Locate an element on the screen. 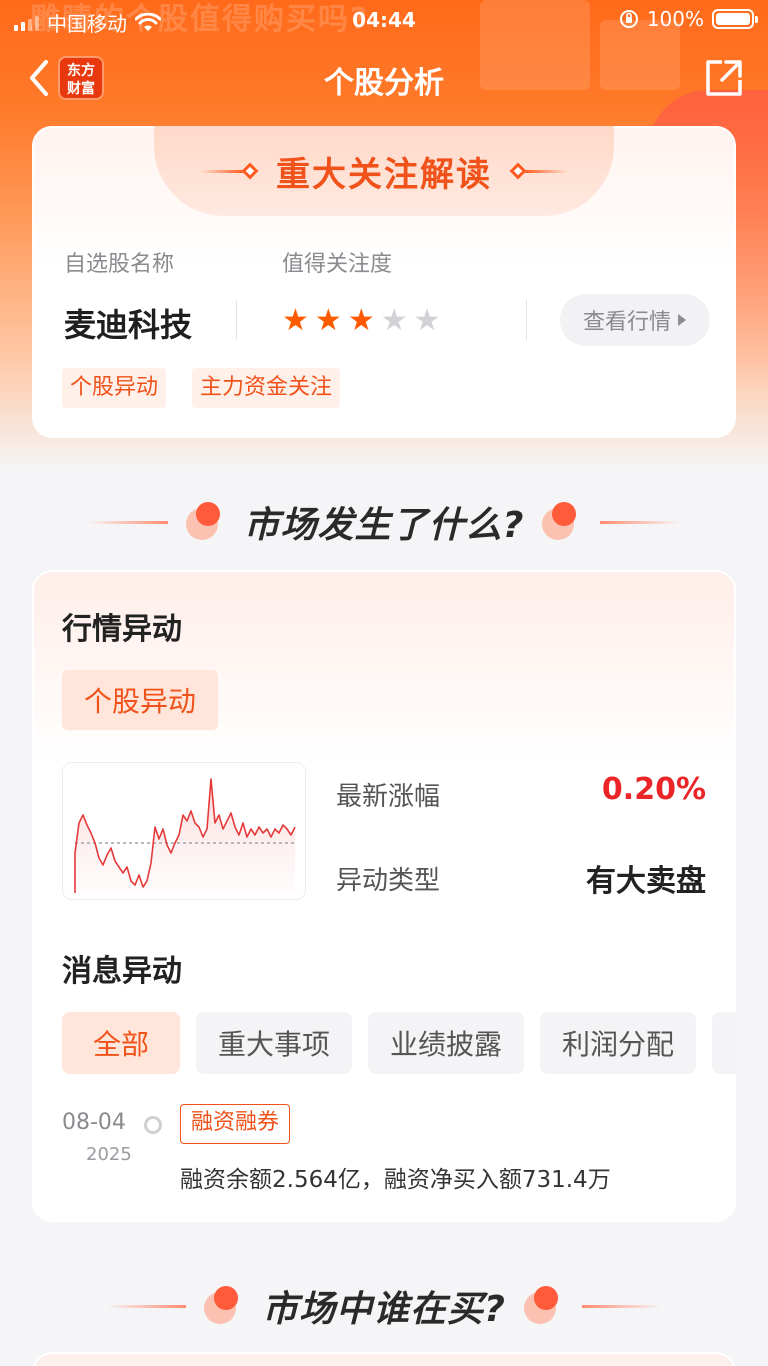  chart-area is located at coordinates (185, 836).